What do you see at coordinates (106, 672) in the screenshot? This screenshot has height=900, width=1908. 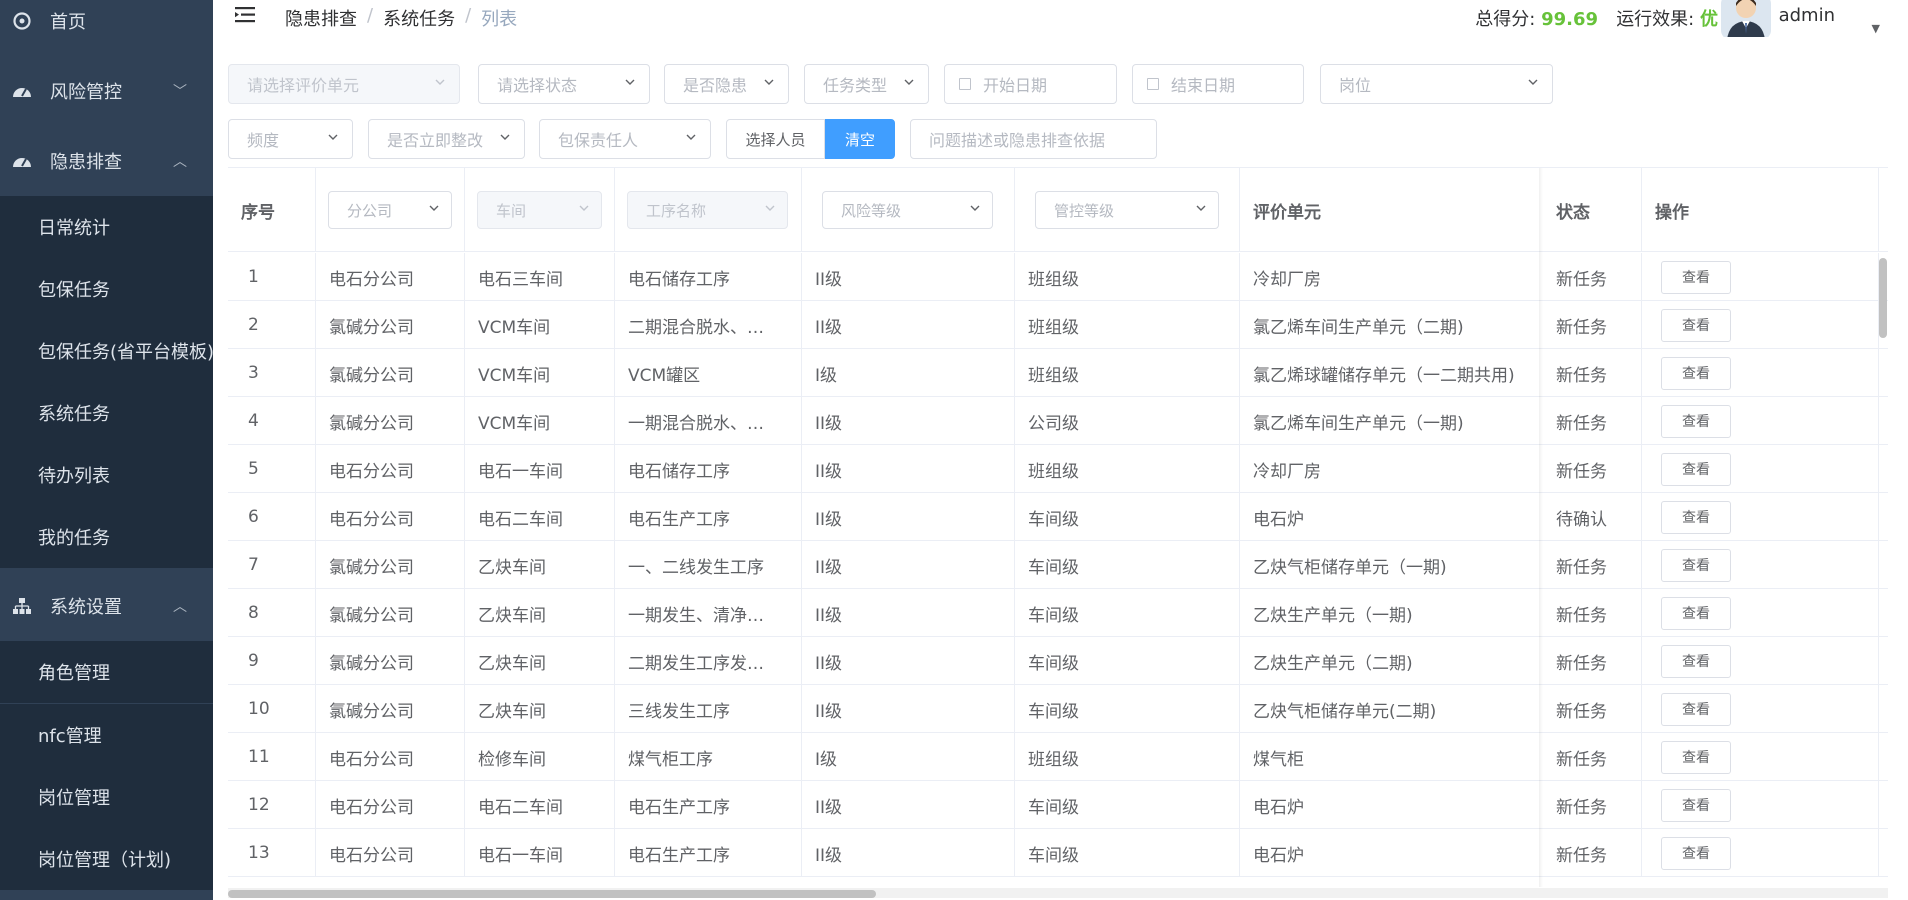 I see `sidebar-item-role-management: 角色管理` at bounding box center [106, 672].